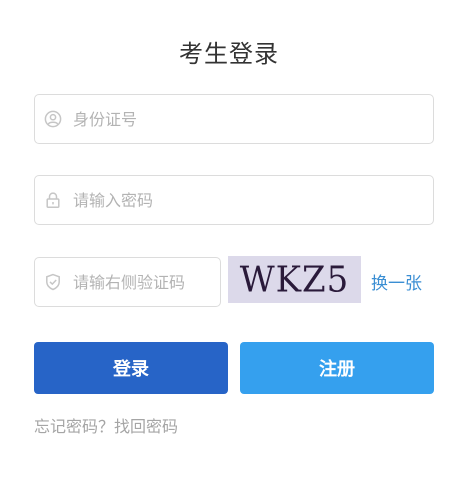 The width and height of the screenshot is (458, 491). I want to click on password-input, so click(253, 200).